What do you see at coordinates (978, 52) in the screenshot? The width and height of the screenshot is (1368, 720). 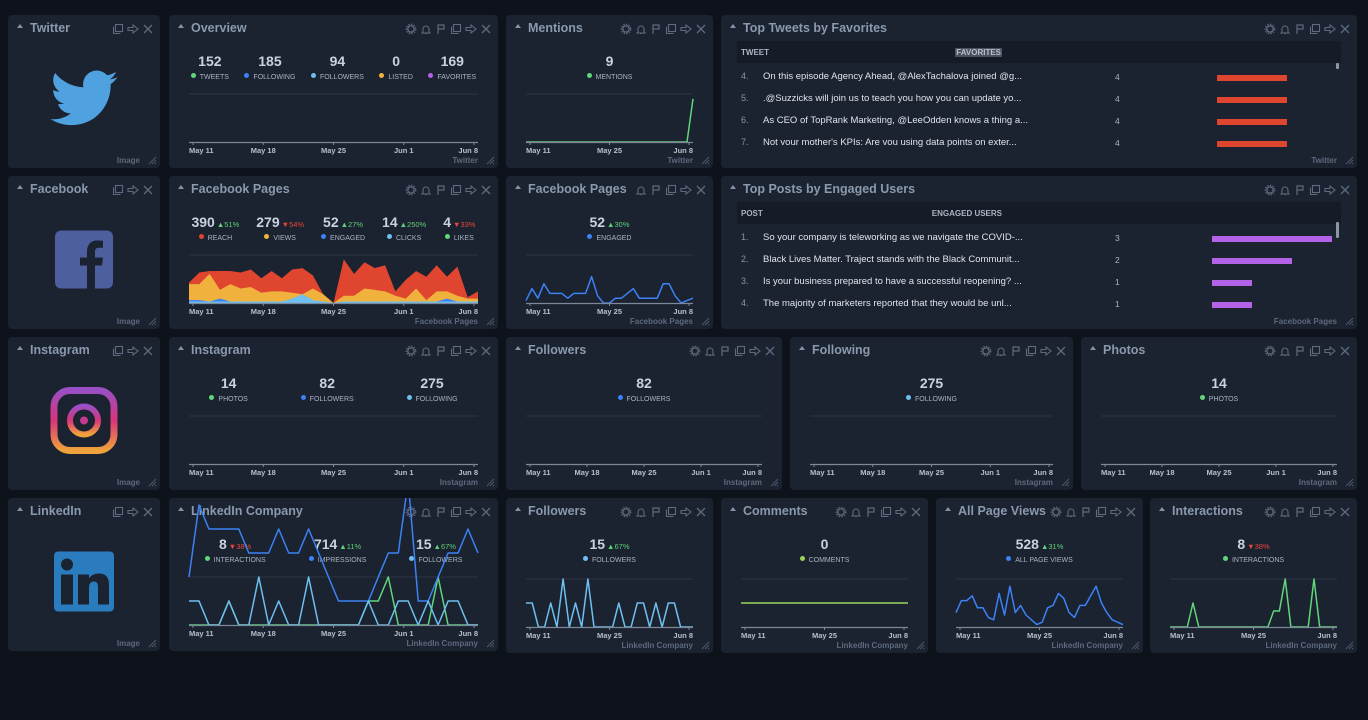 I see `column-header-value: FAVORITES` at bounding box center [978, 52].